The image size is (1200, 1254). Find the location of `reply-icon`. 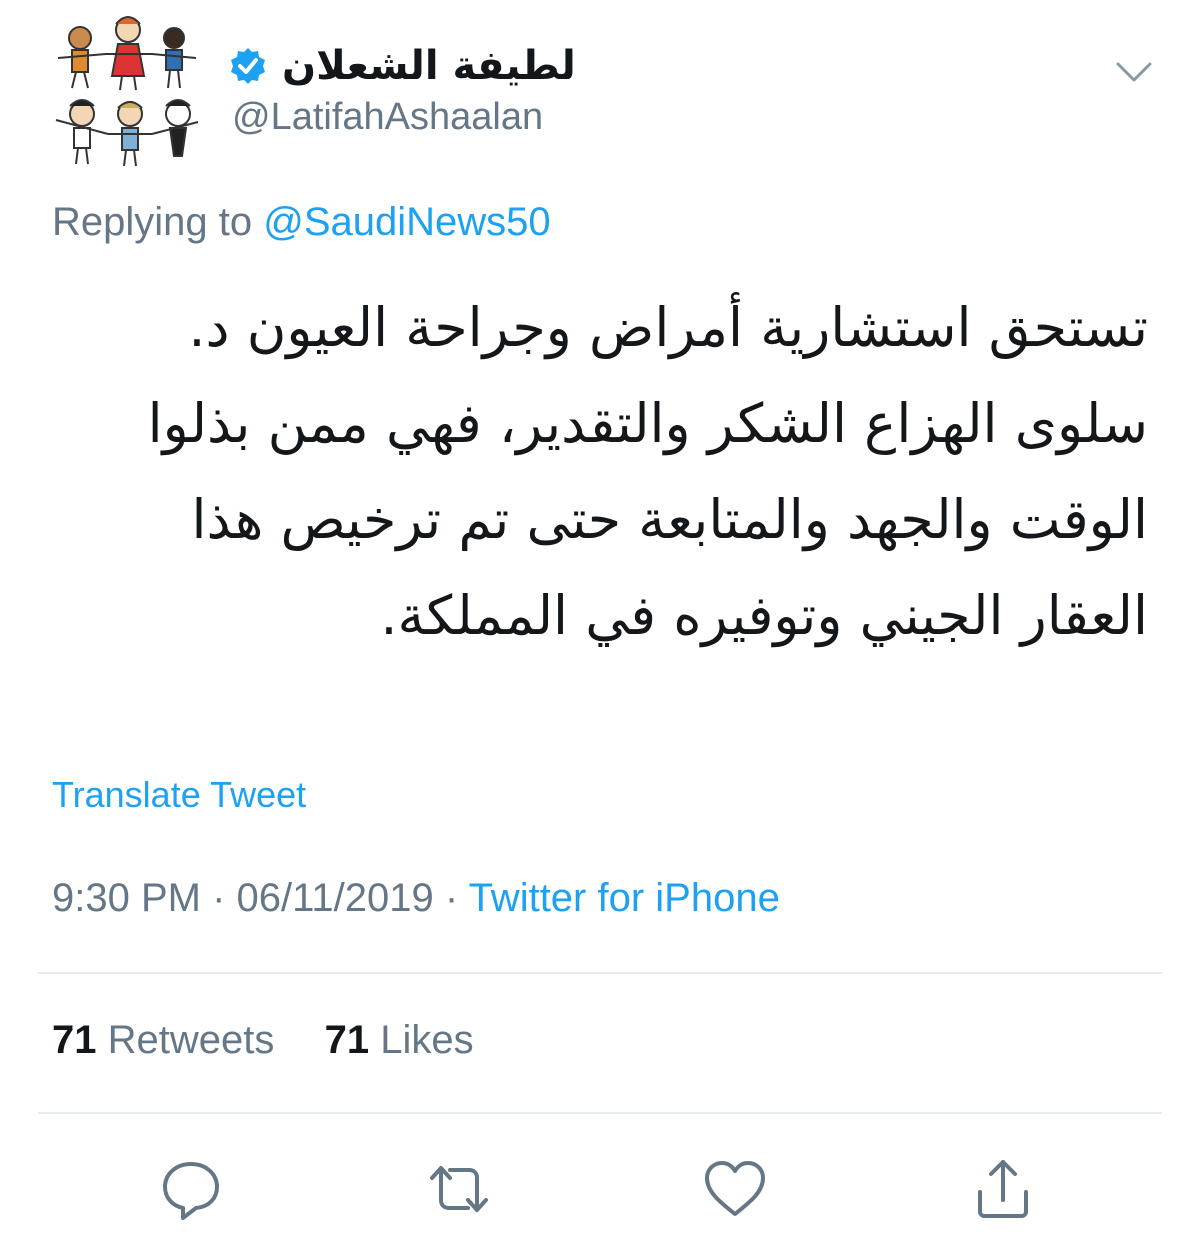

reply-icon is located at coordinates (191, 1191).